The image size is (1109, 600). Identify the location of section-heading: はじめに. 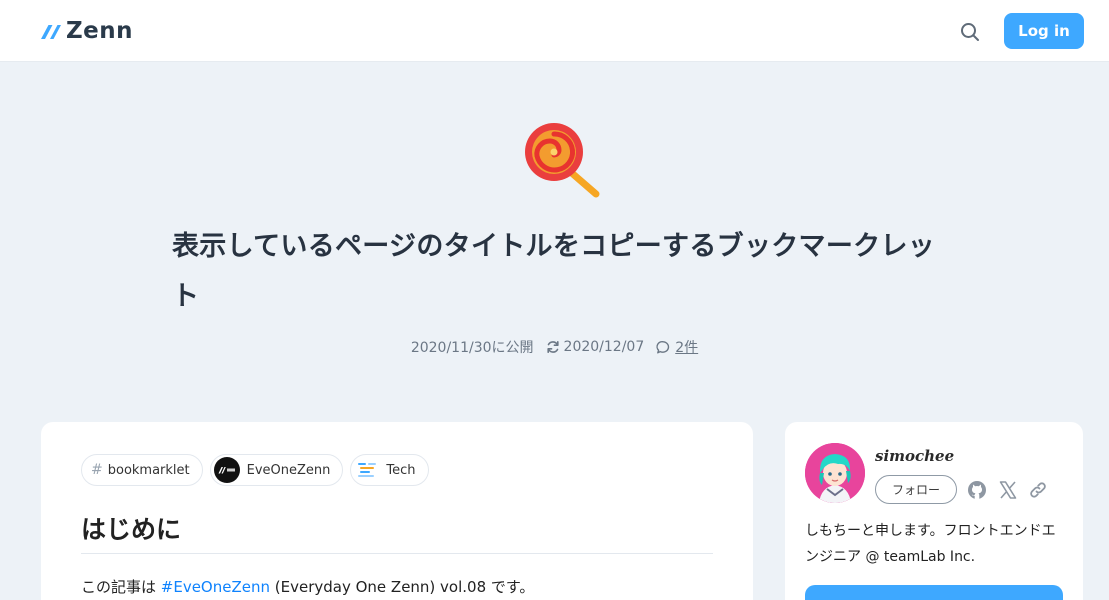
(131, 529).